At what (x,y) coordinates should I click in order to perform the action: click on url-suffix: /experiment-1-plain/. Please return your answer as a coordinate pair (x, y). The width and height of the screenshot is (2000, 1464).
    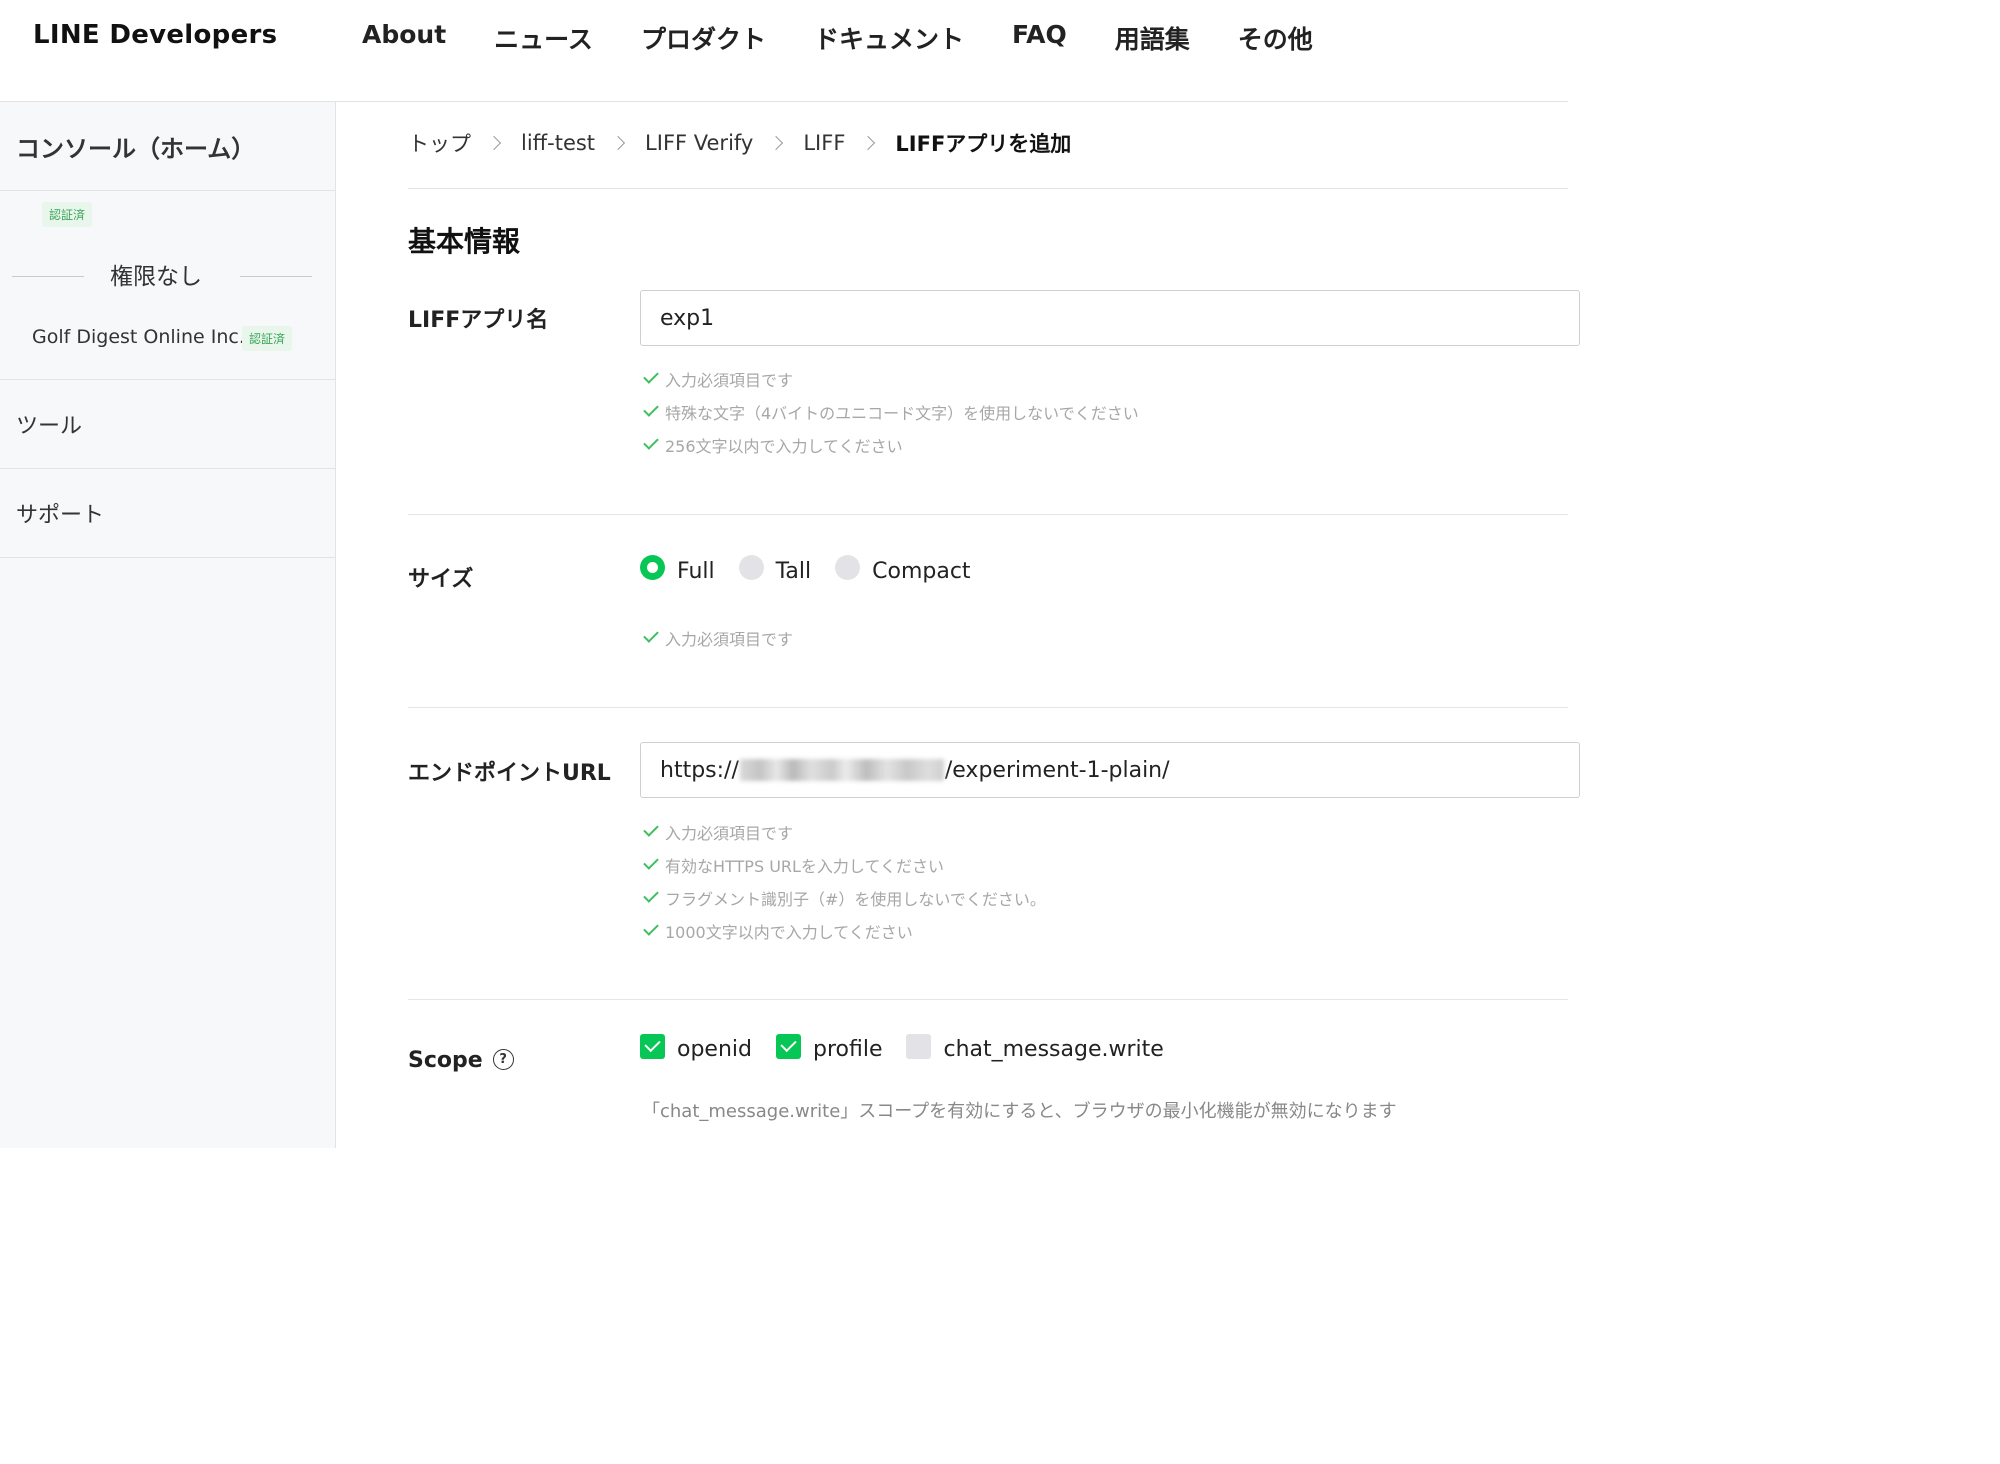
    Looking at the image, I should click on (1057, 770).